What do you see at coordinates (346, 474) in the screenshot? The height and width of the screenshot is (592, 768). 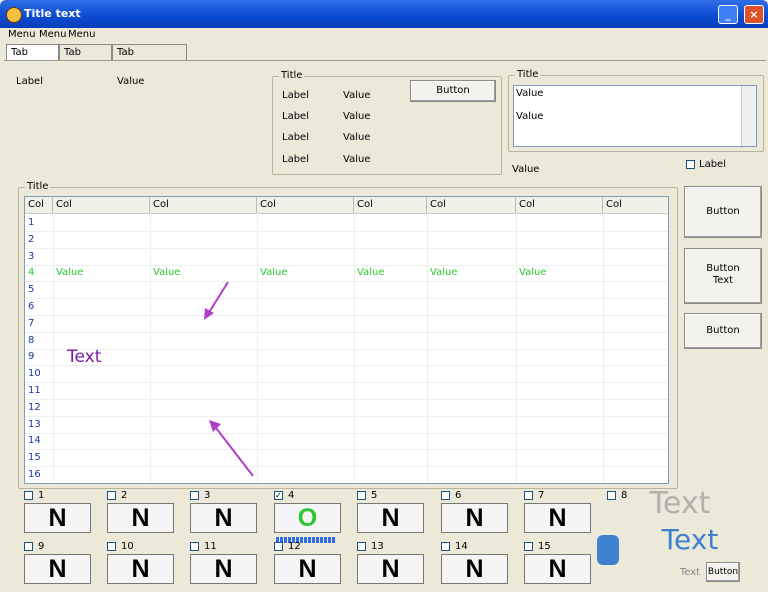 I see `table-row: 16` at bounding box center [346, 474].